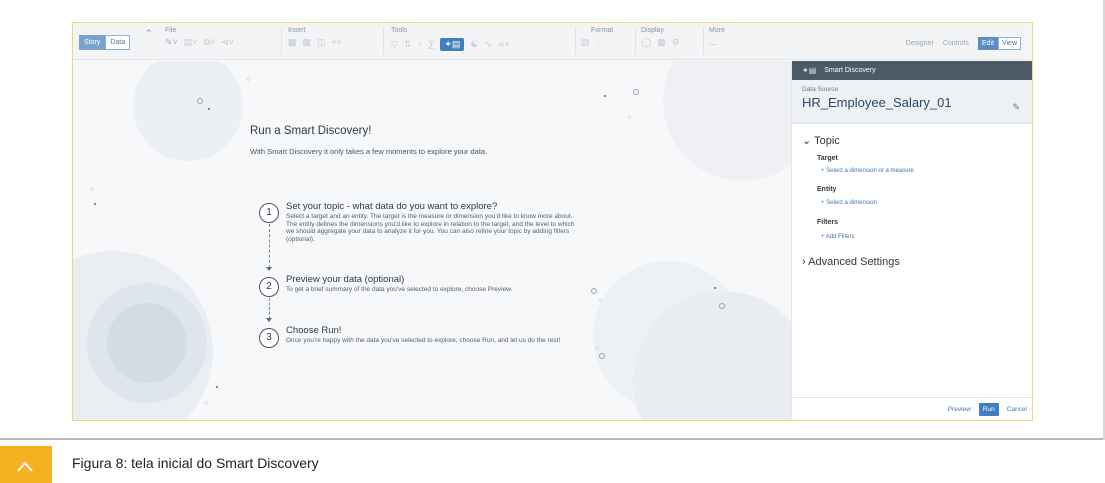 This screenshot has height=483, width=1105. Describe the element at coordinates (820, 89) in the screenshot. I see `data-source-label: Data Source` at that location.